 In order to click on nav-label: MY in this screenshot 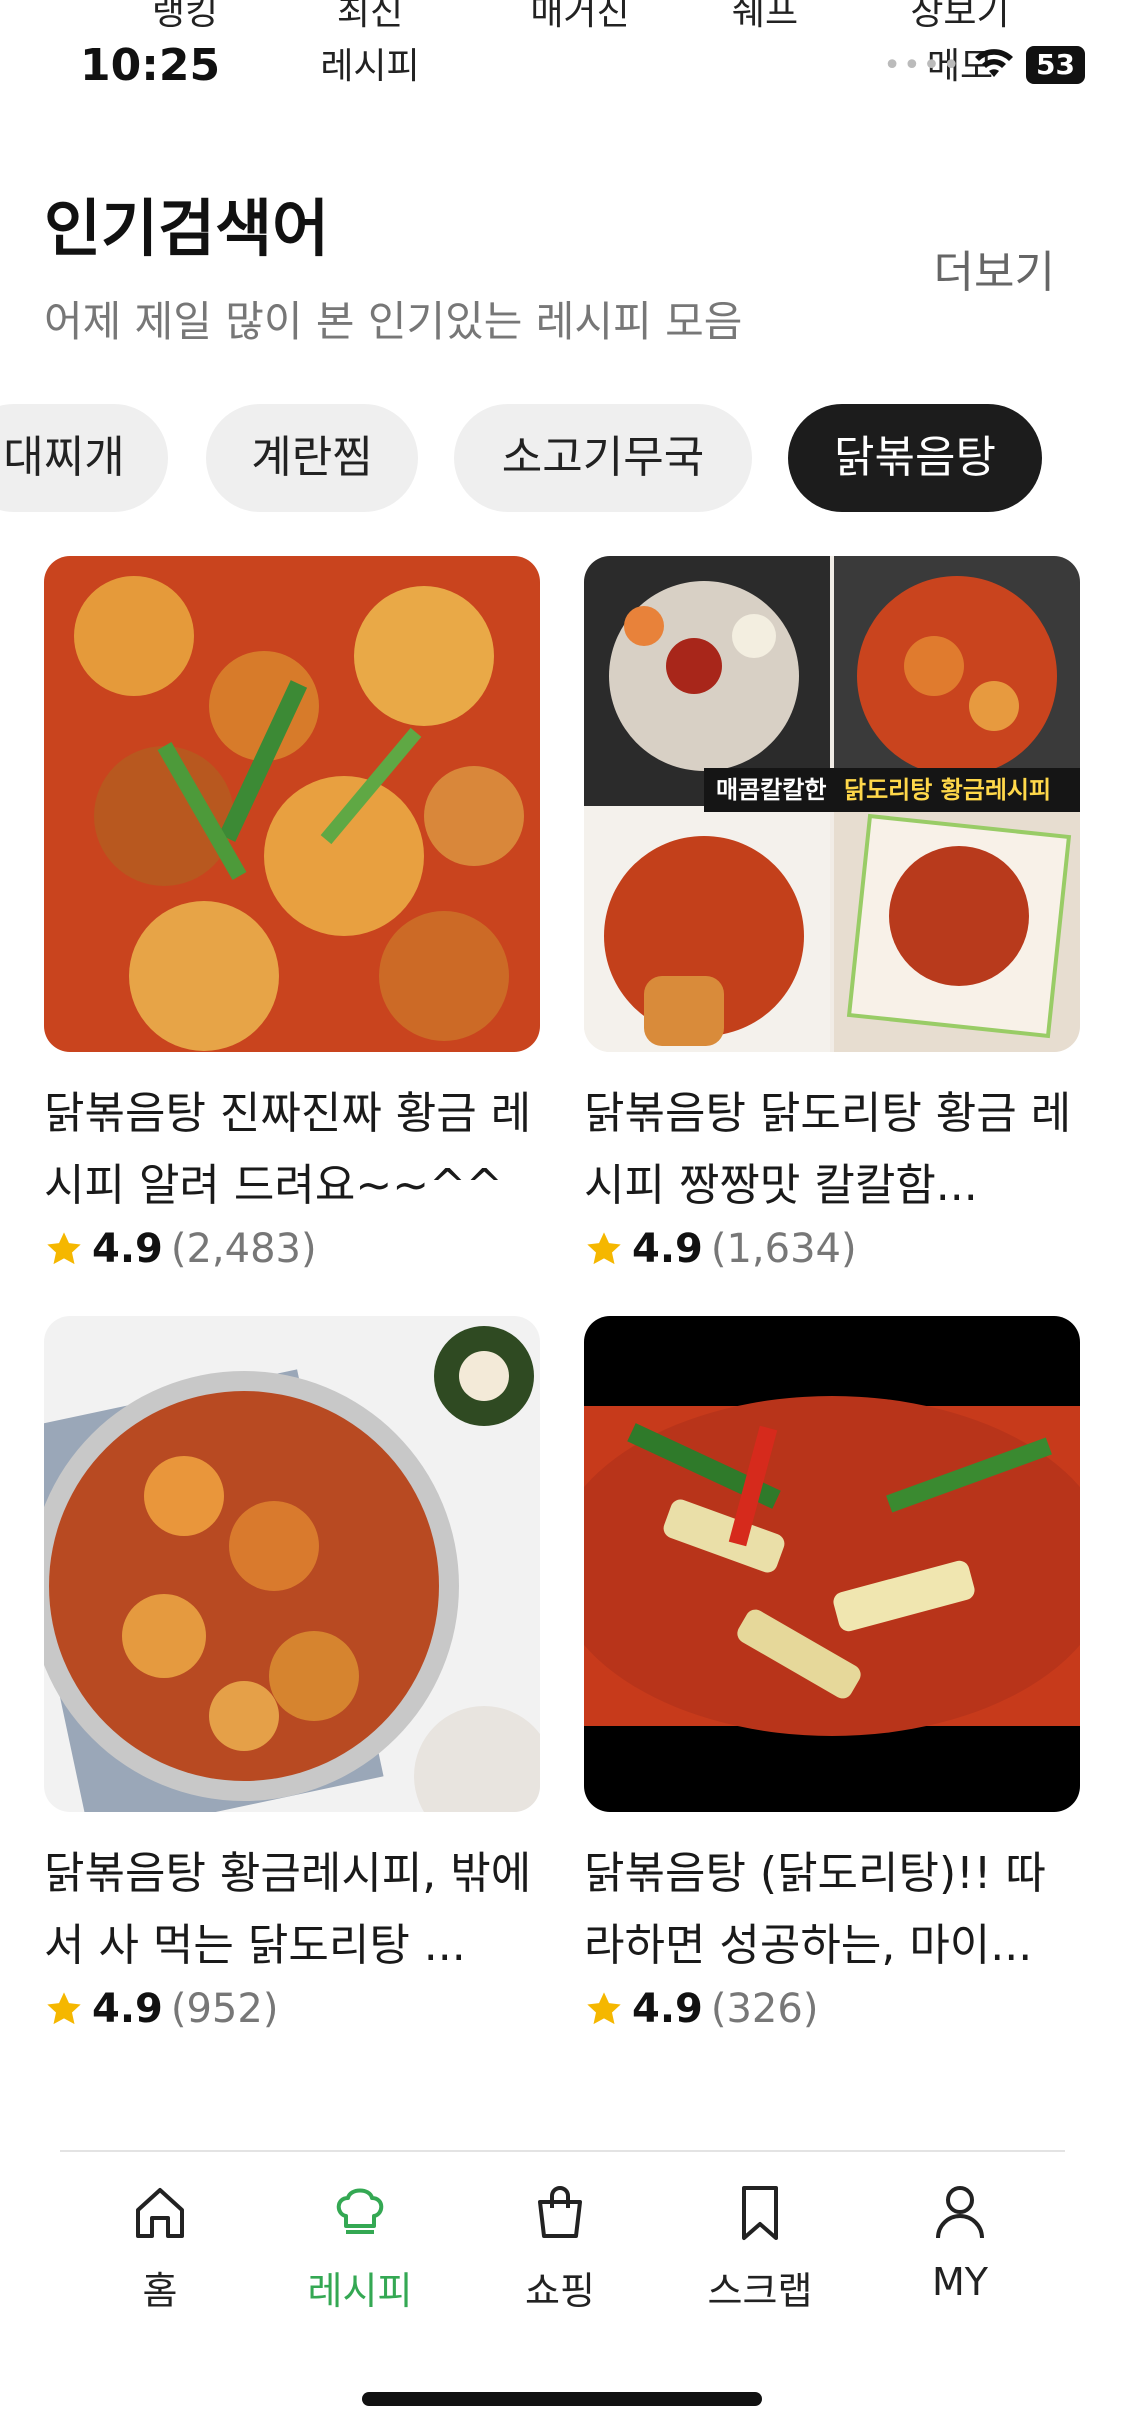, I will do `click(960, 2282)`.